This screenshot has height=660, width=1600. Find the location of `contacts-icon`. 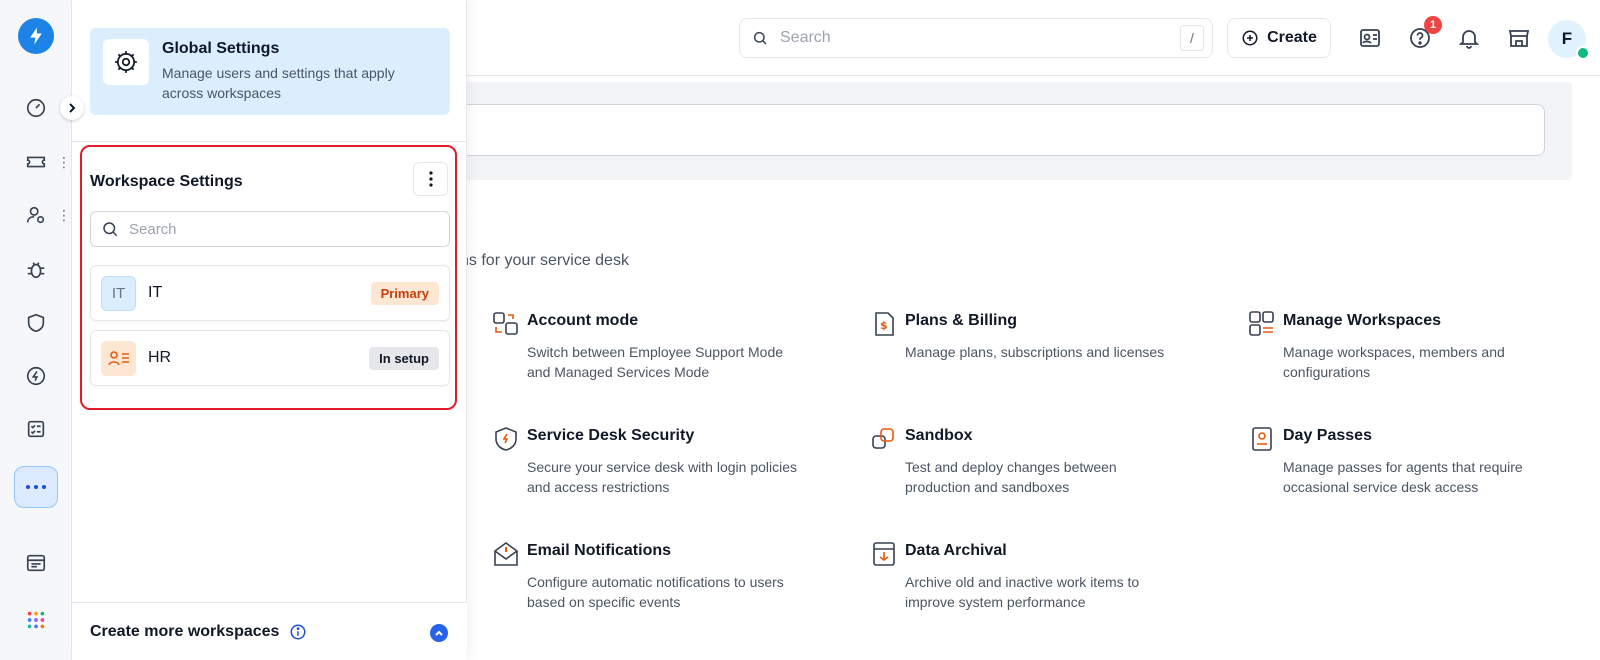

contacts-icon is located at coordinates (36, 215).